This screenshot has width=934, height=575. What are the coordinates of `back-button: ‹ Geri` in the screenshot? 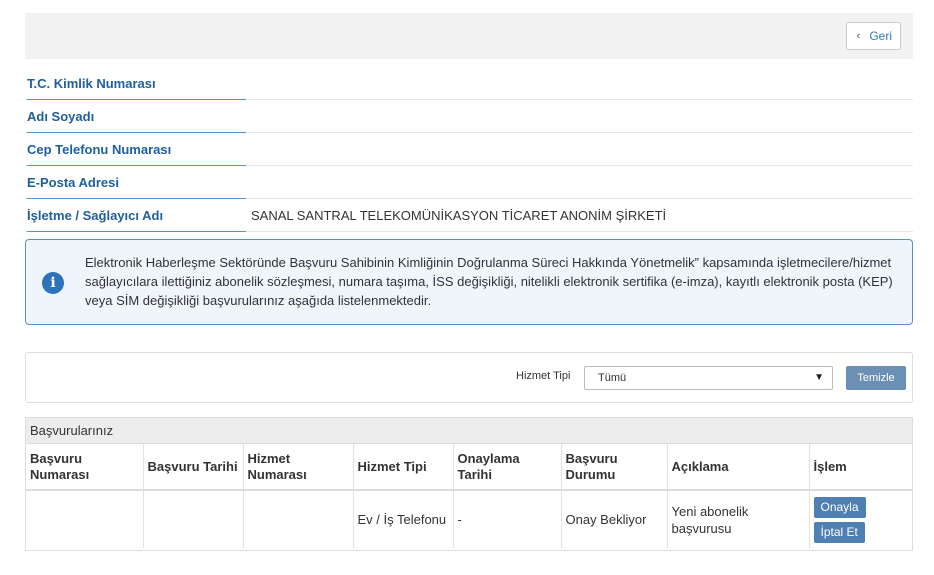 It's located at (873, 36).